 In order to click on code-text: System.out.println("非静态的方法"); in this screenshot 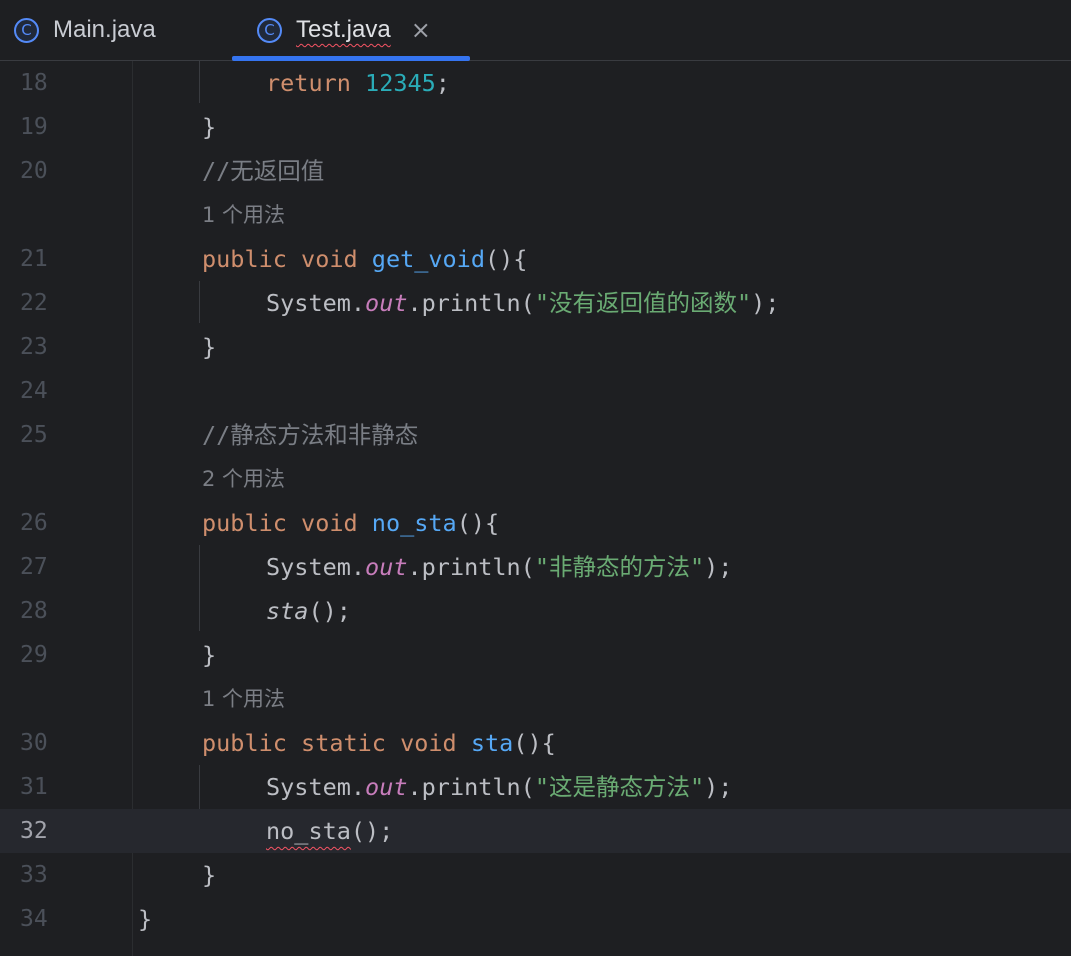, I will do `click(499, 567)`.